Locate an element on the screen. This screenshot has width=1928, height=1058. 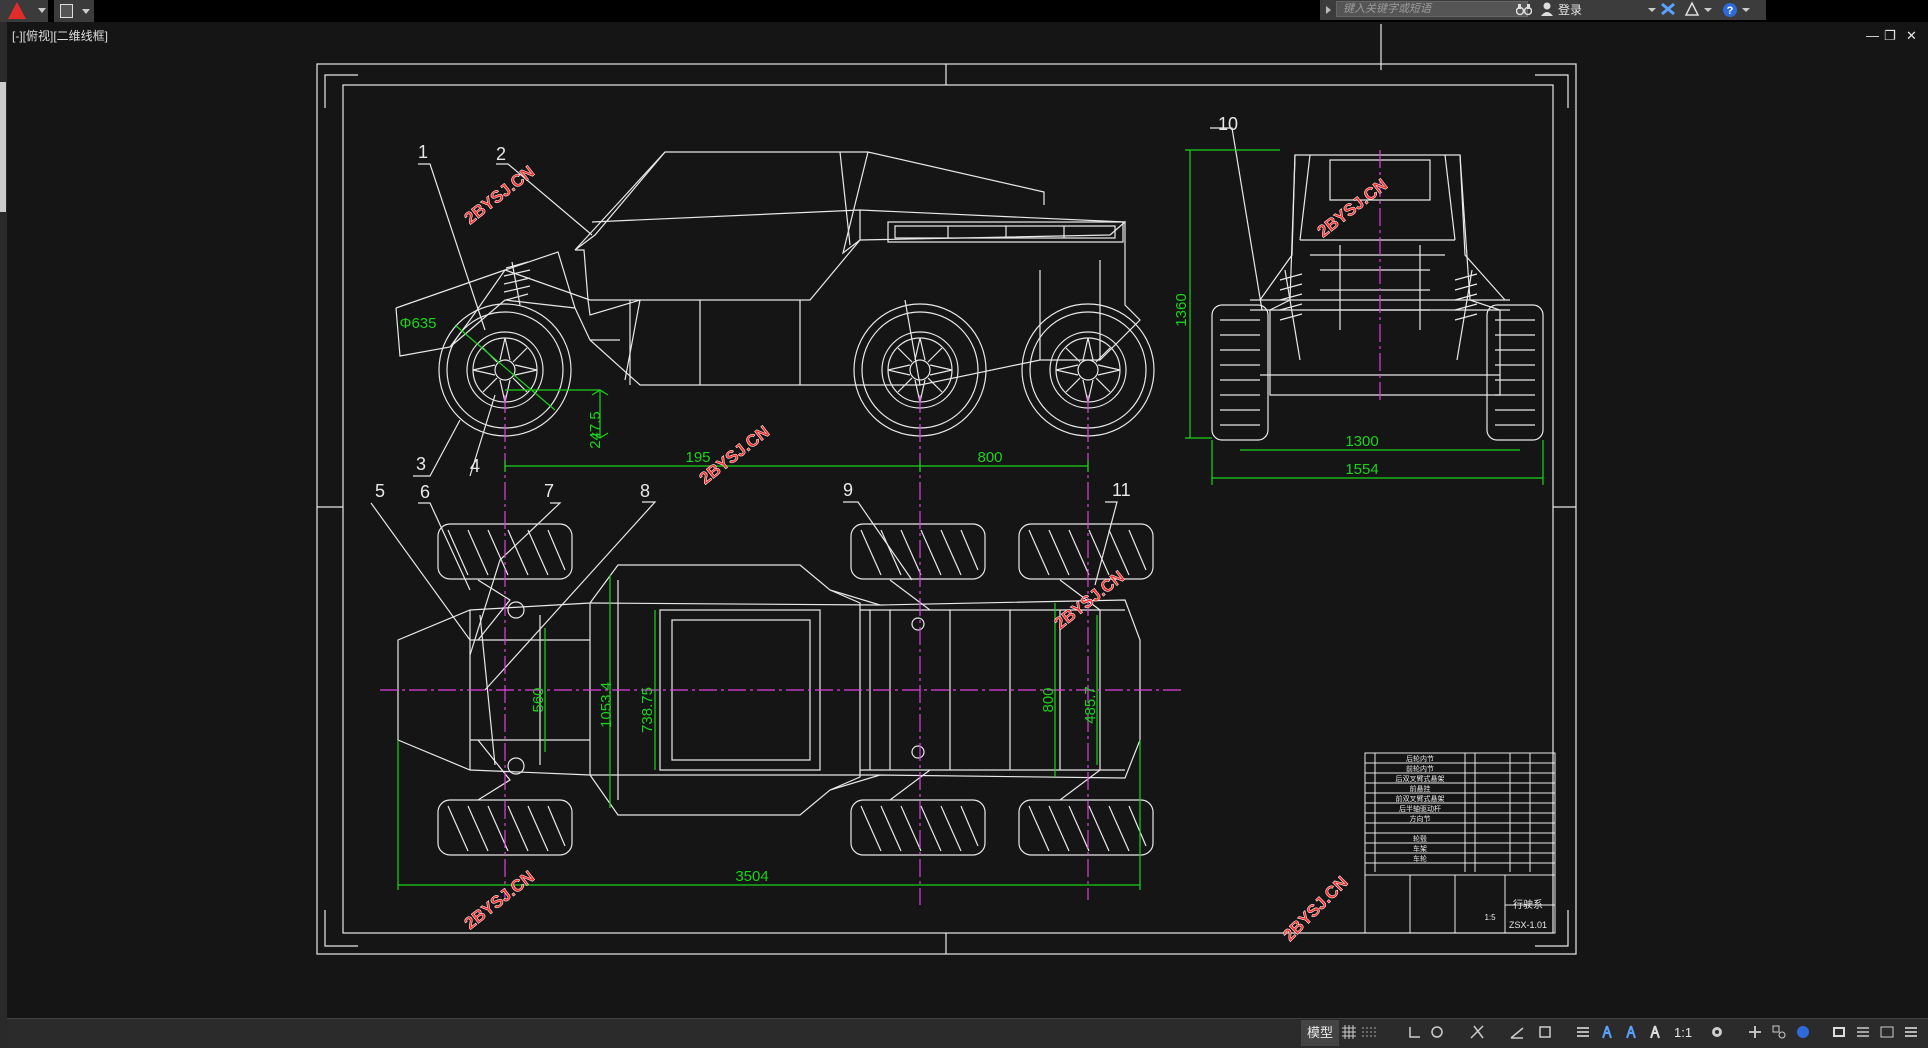
object-snap-icon is located at coordinates (1477, 1032).